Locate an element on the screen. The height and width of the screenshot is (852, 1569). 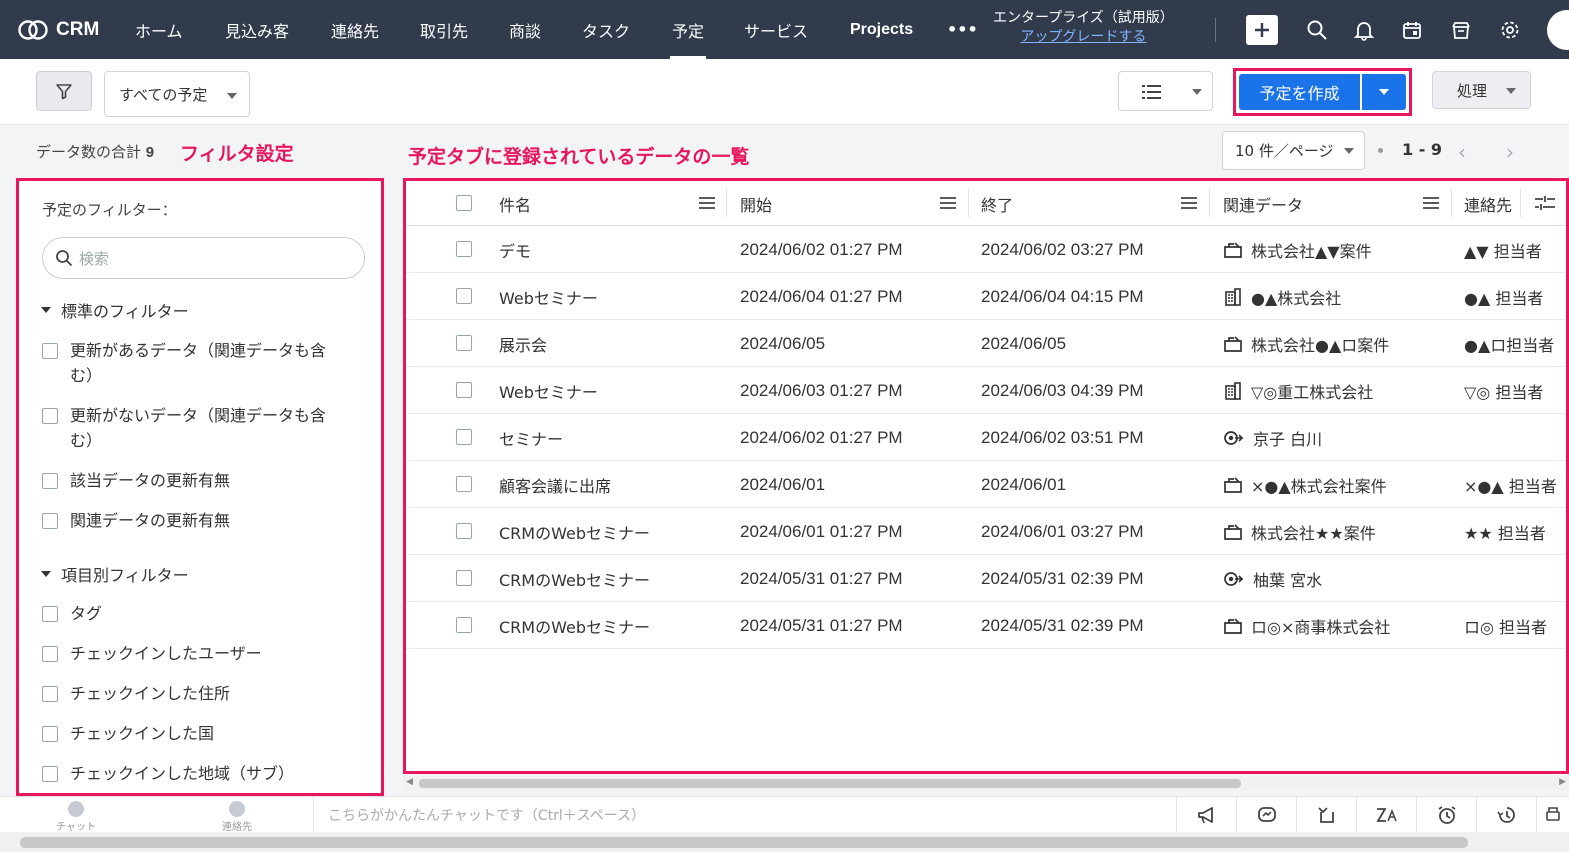
field-filter-item: チェックインした地域（サブ） is located at coordinates (192, 773).